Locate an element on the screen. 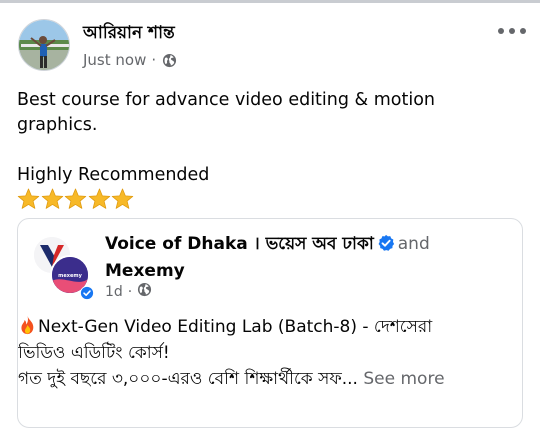 Image resolution: width=540 pixels, height=428 pixels. more-options-icon is located at coordinates (512, 31).